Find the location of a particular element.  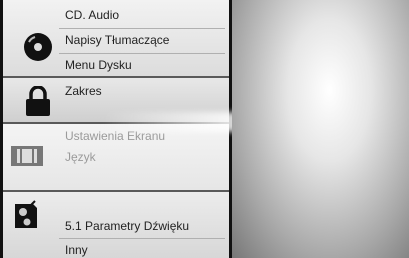

menu-item-other: Inny is located at coordinates (76, 250).